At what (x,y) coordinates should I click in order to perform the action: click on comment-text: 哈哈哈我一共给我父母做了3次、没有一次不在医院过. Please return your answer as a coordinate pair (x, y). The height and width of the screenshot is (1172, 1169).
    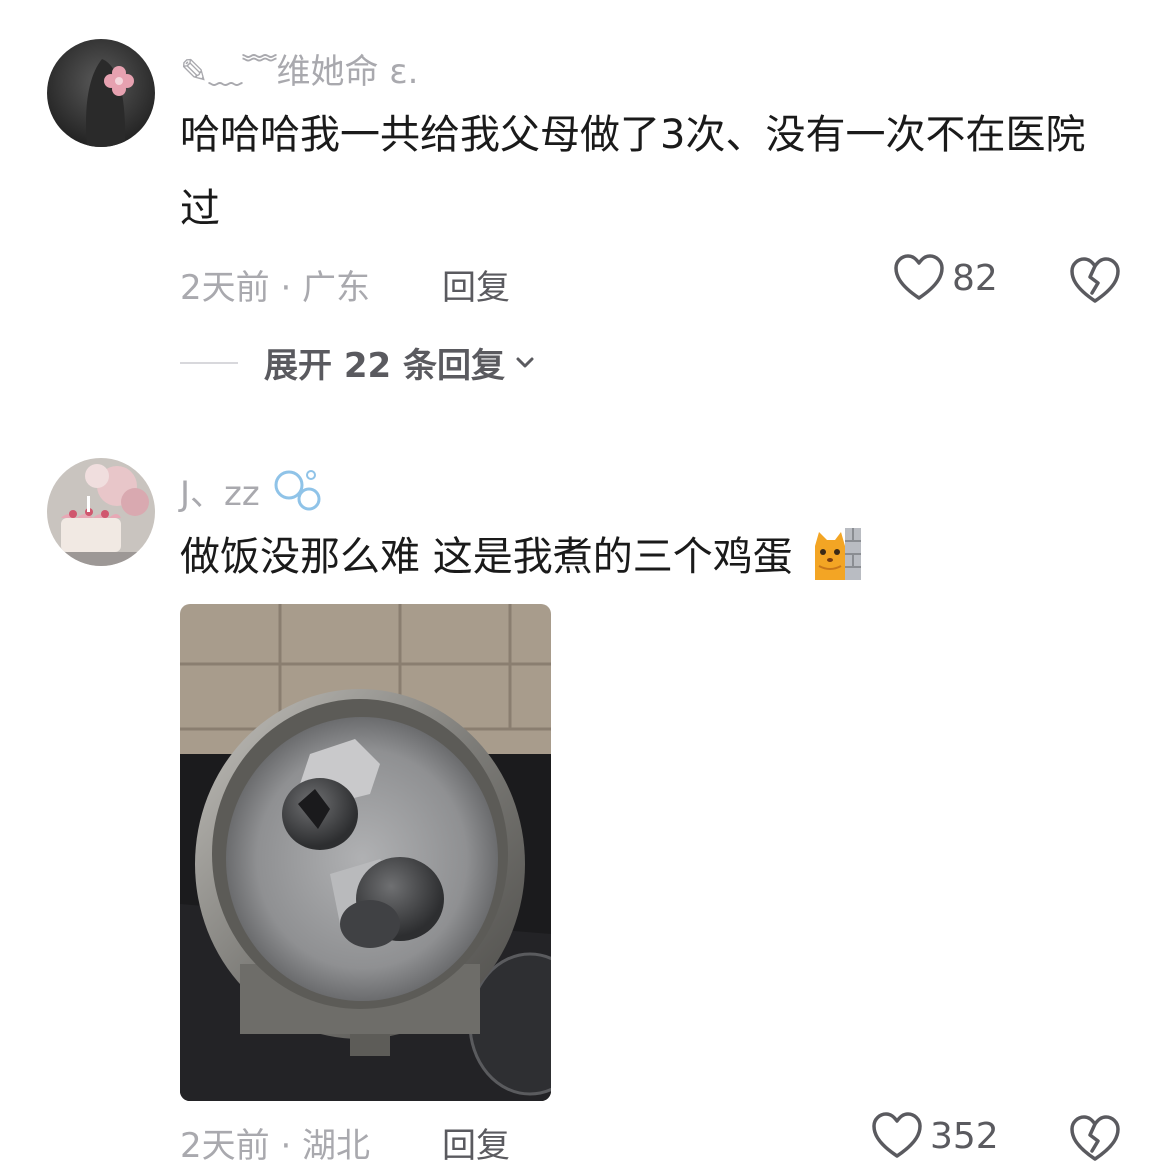
    Looking at the image, I should click on (633, 172).